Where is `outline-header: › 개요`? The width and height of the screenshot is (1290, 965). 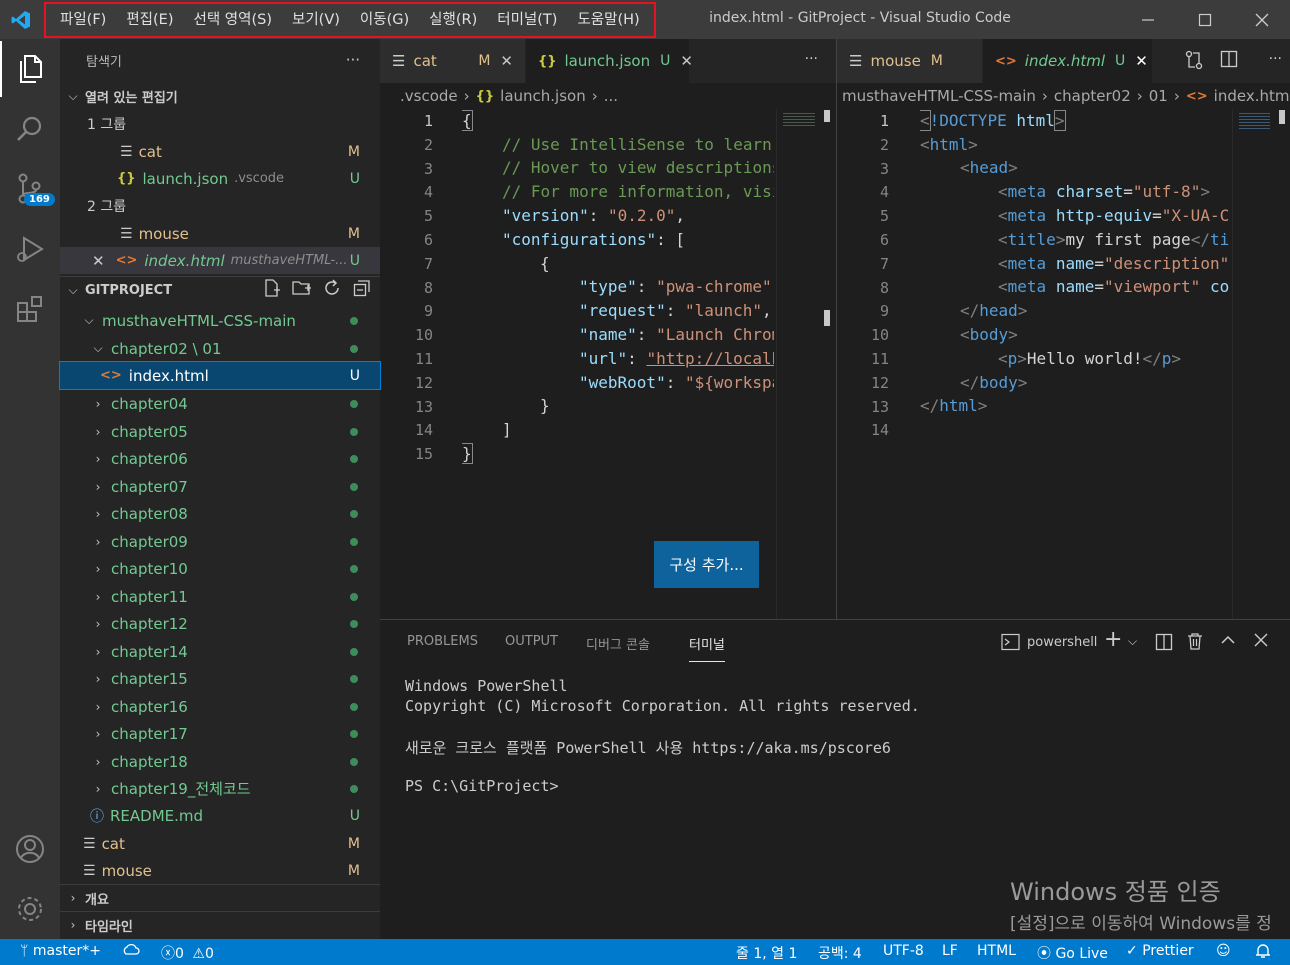 outline-header: › 개요 is located at coordinates (220, 897).